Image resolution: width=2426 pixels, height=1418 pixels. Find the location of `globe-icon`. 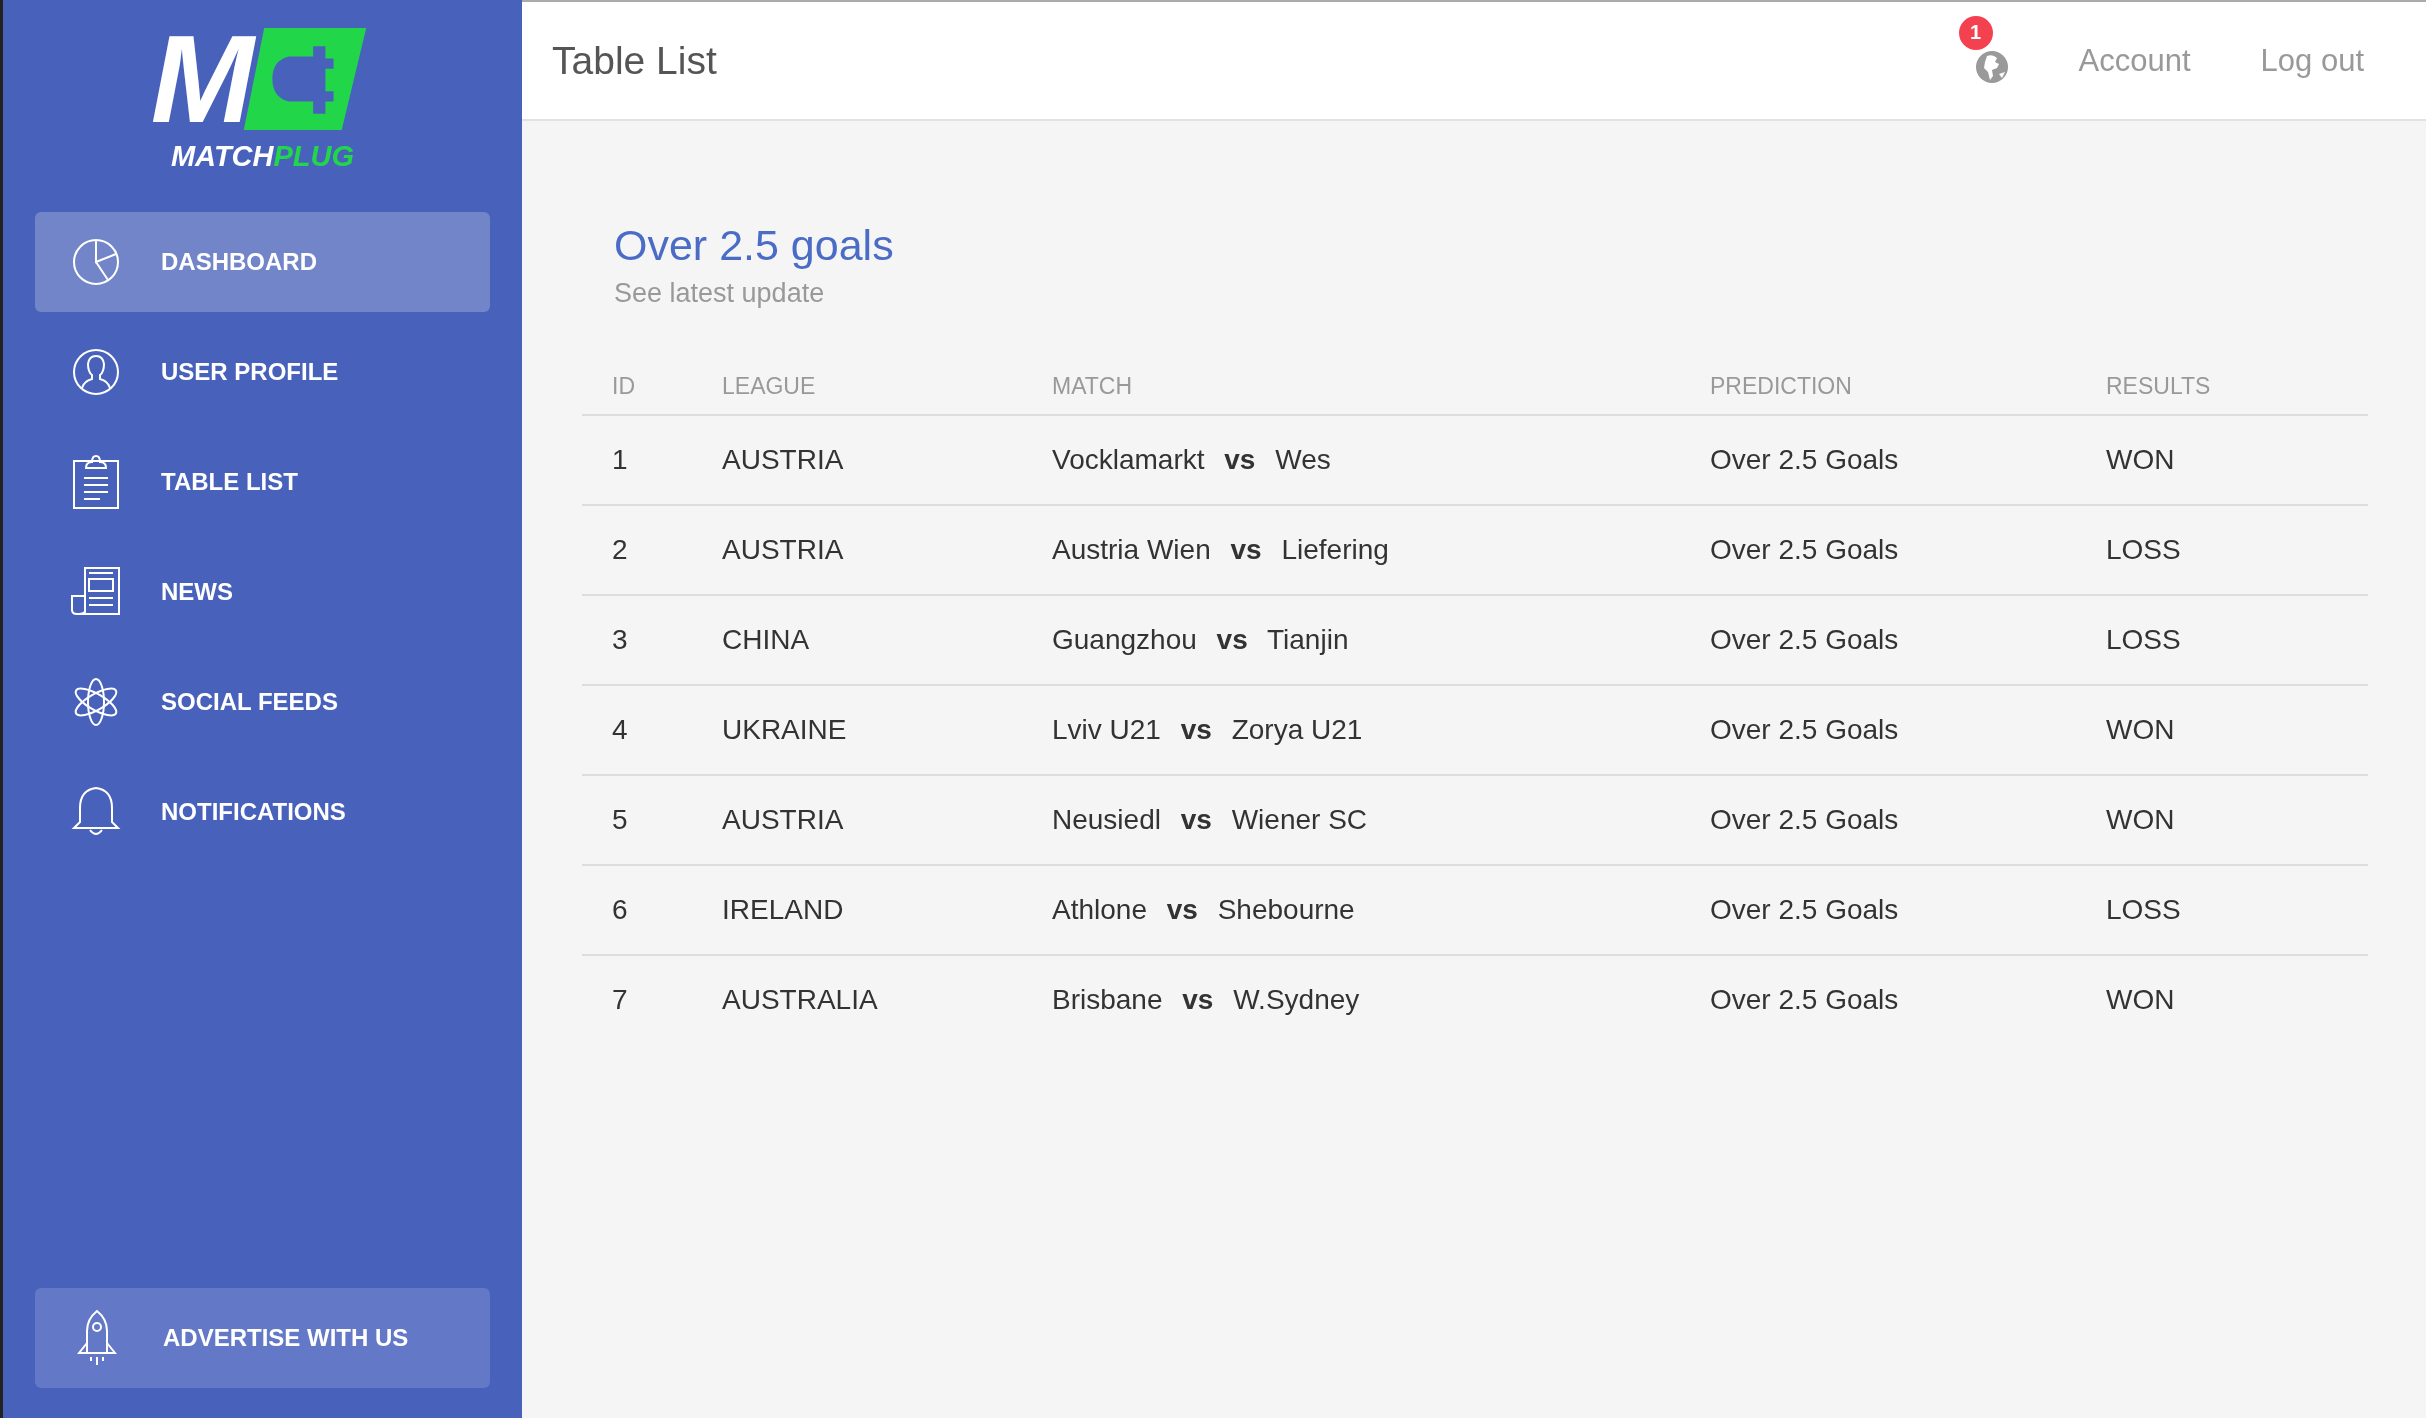

globe-icon is located at coordinates (1991, 66).